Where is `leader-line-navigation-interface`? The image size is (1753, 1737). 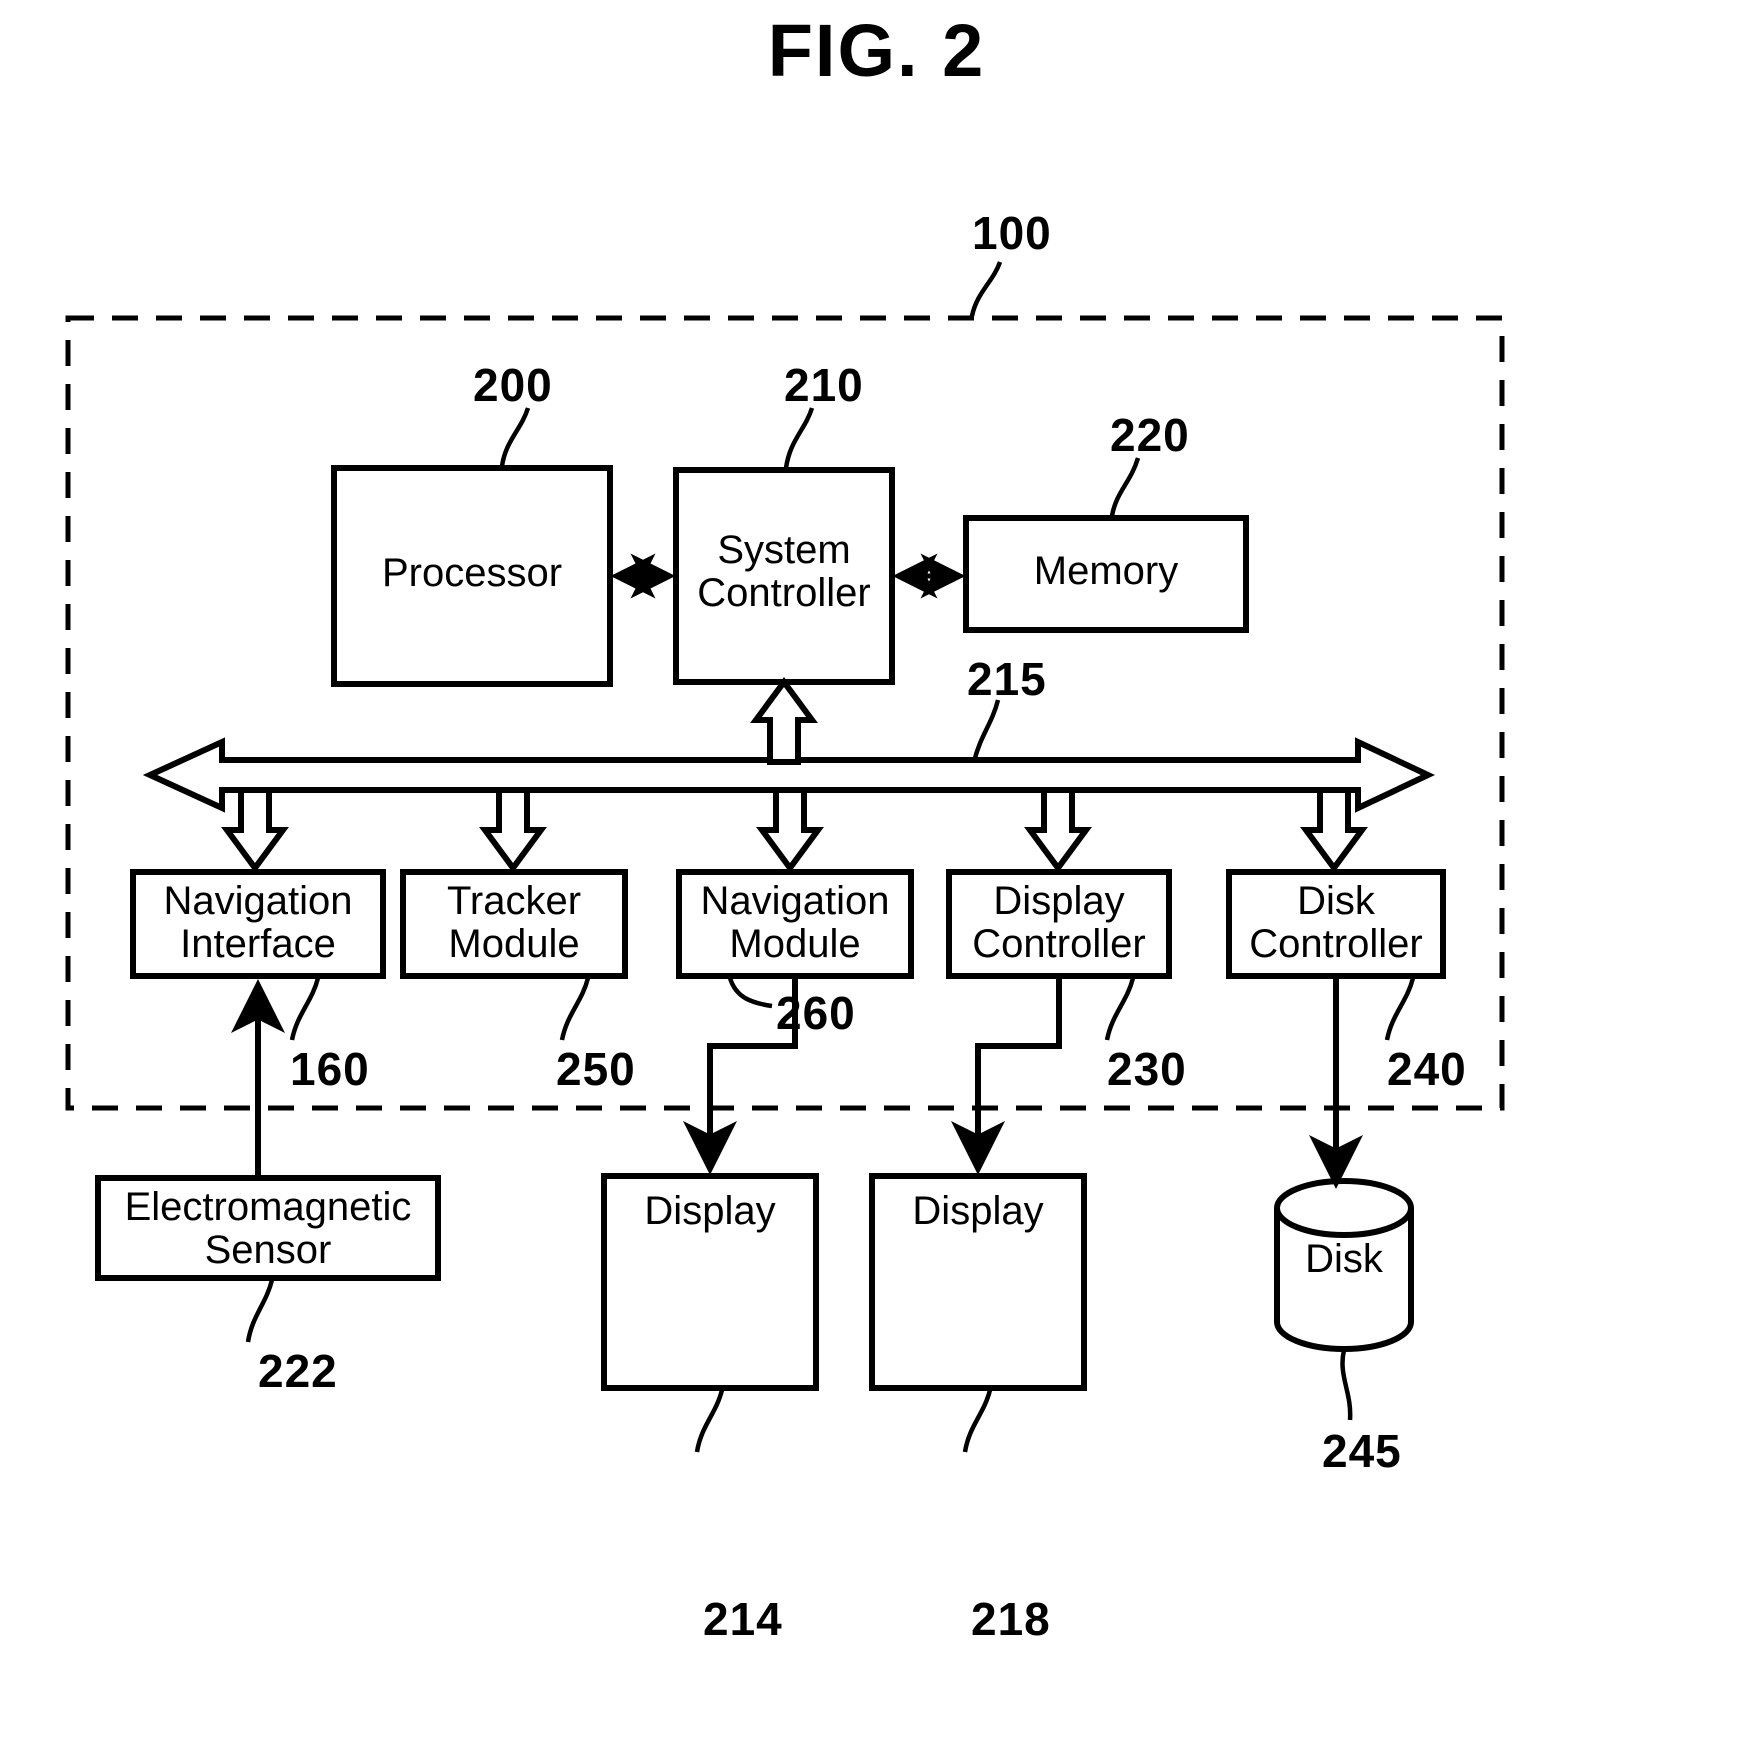
leader-line-navigation-interface is located at coordinates (305, 1009).